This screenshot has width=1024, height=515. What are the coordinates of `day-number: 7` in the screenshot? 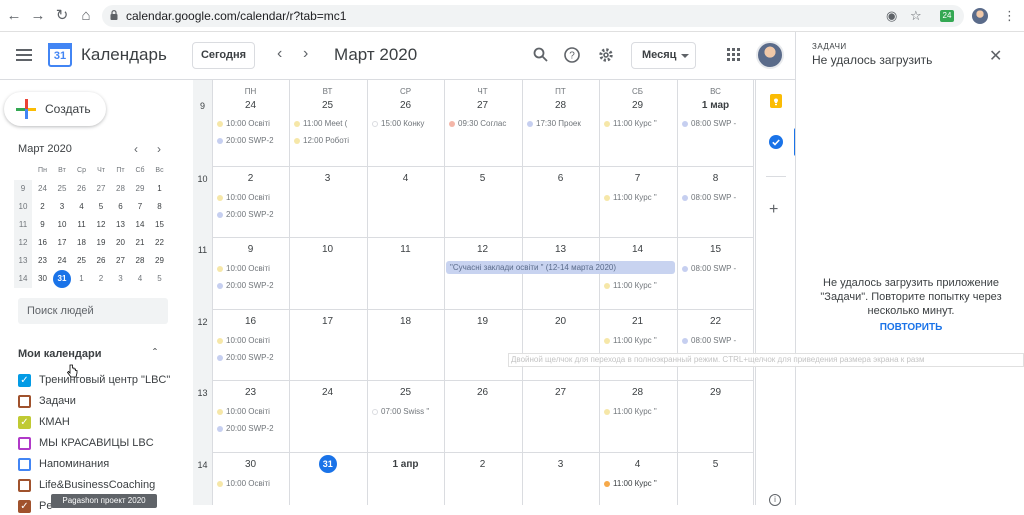 It's located at (637, 178).